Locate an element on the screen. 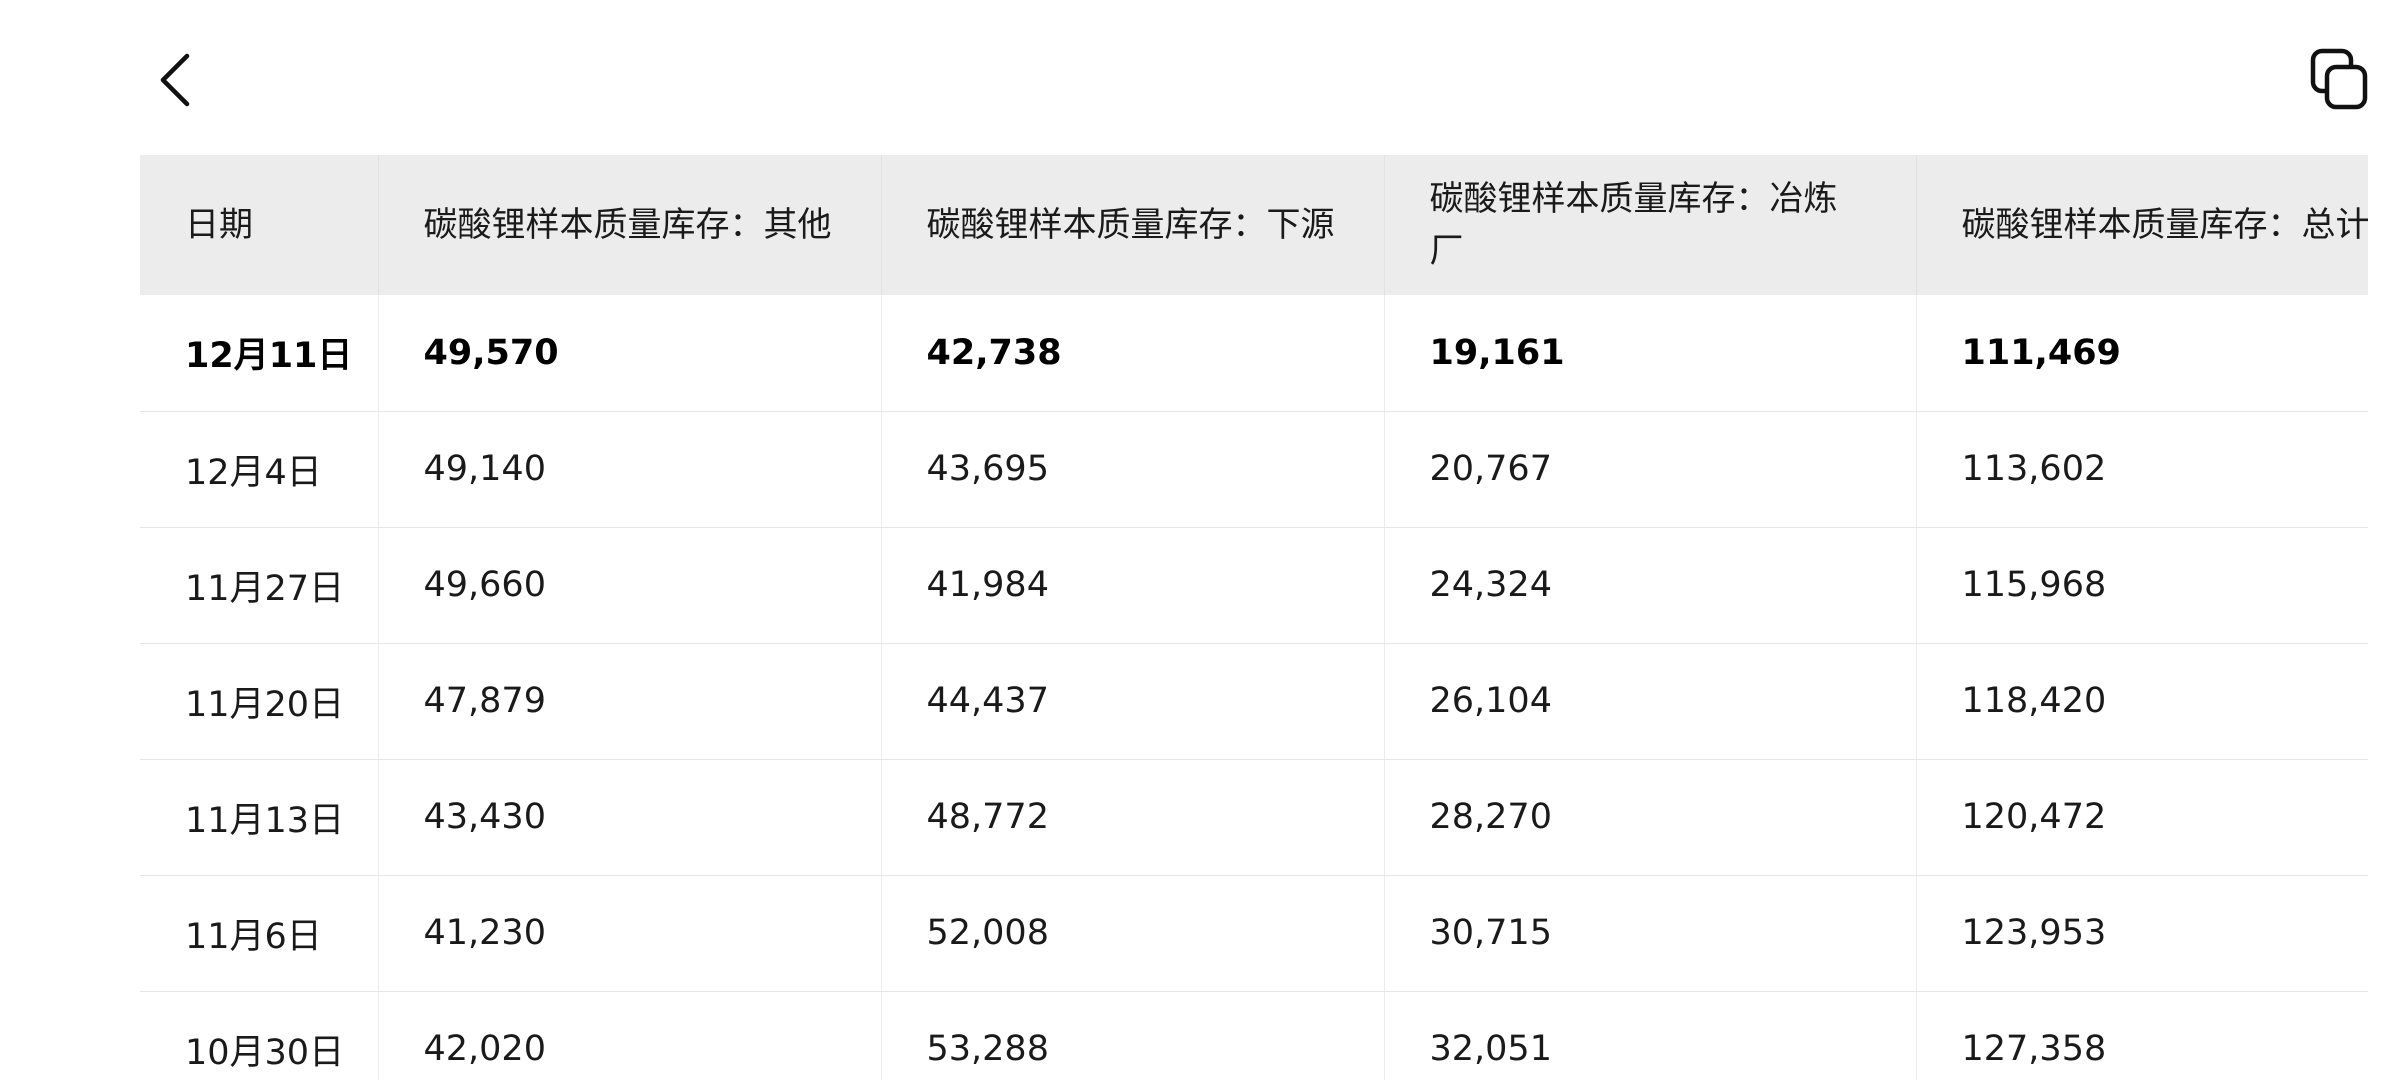 This screenshot has width=2400, height=1080. cell-date: 12月11日 is located at coordinates (259, 353).